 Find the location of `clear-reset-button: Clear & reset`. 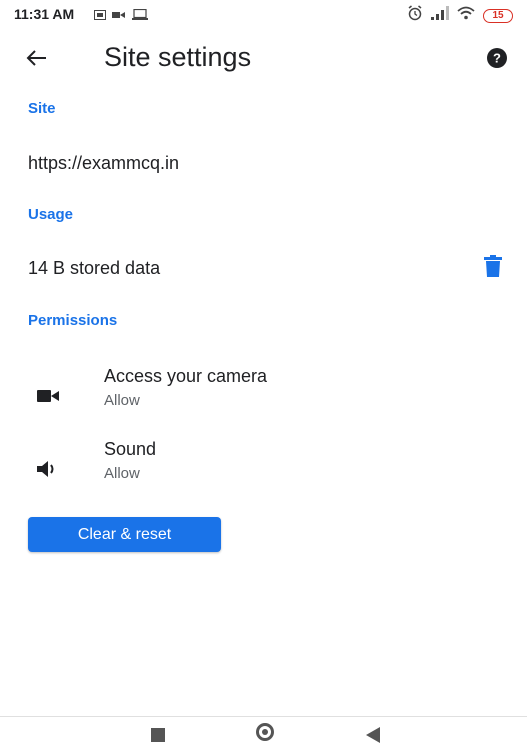

clear-reset-button: Clear & reset is located at coordinates (124, 534).